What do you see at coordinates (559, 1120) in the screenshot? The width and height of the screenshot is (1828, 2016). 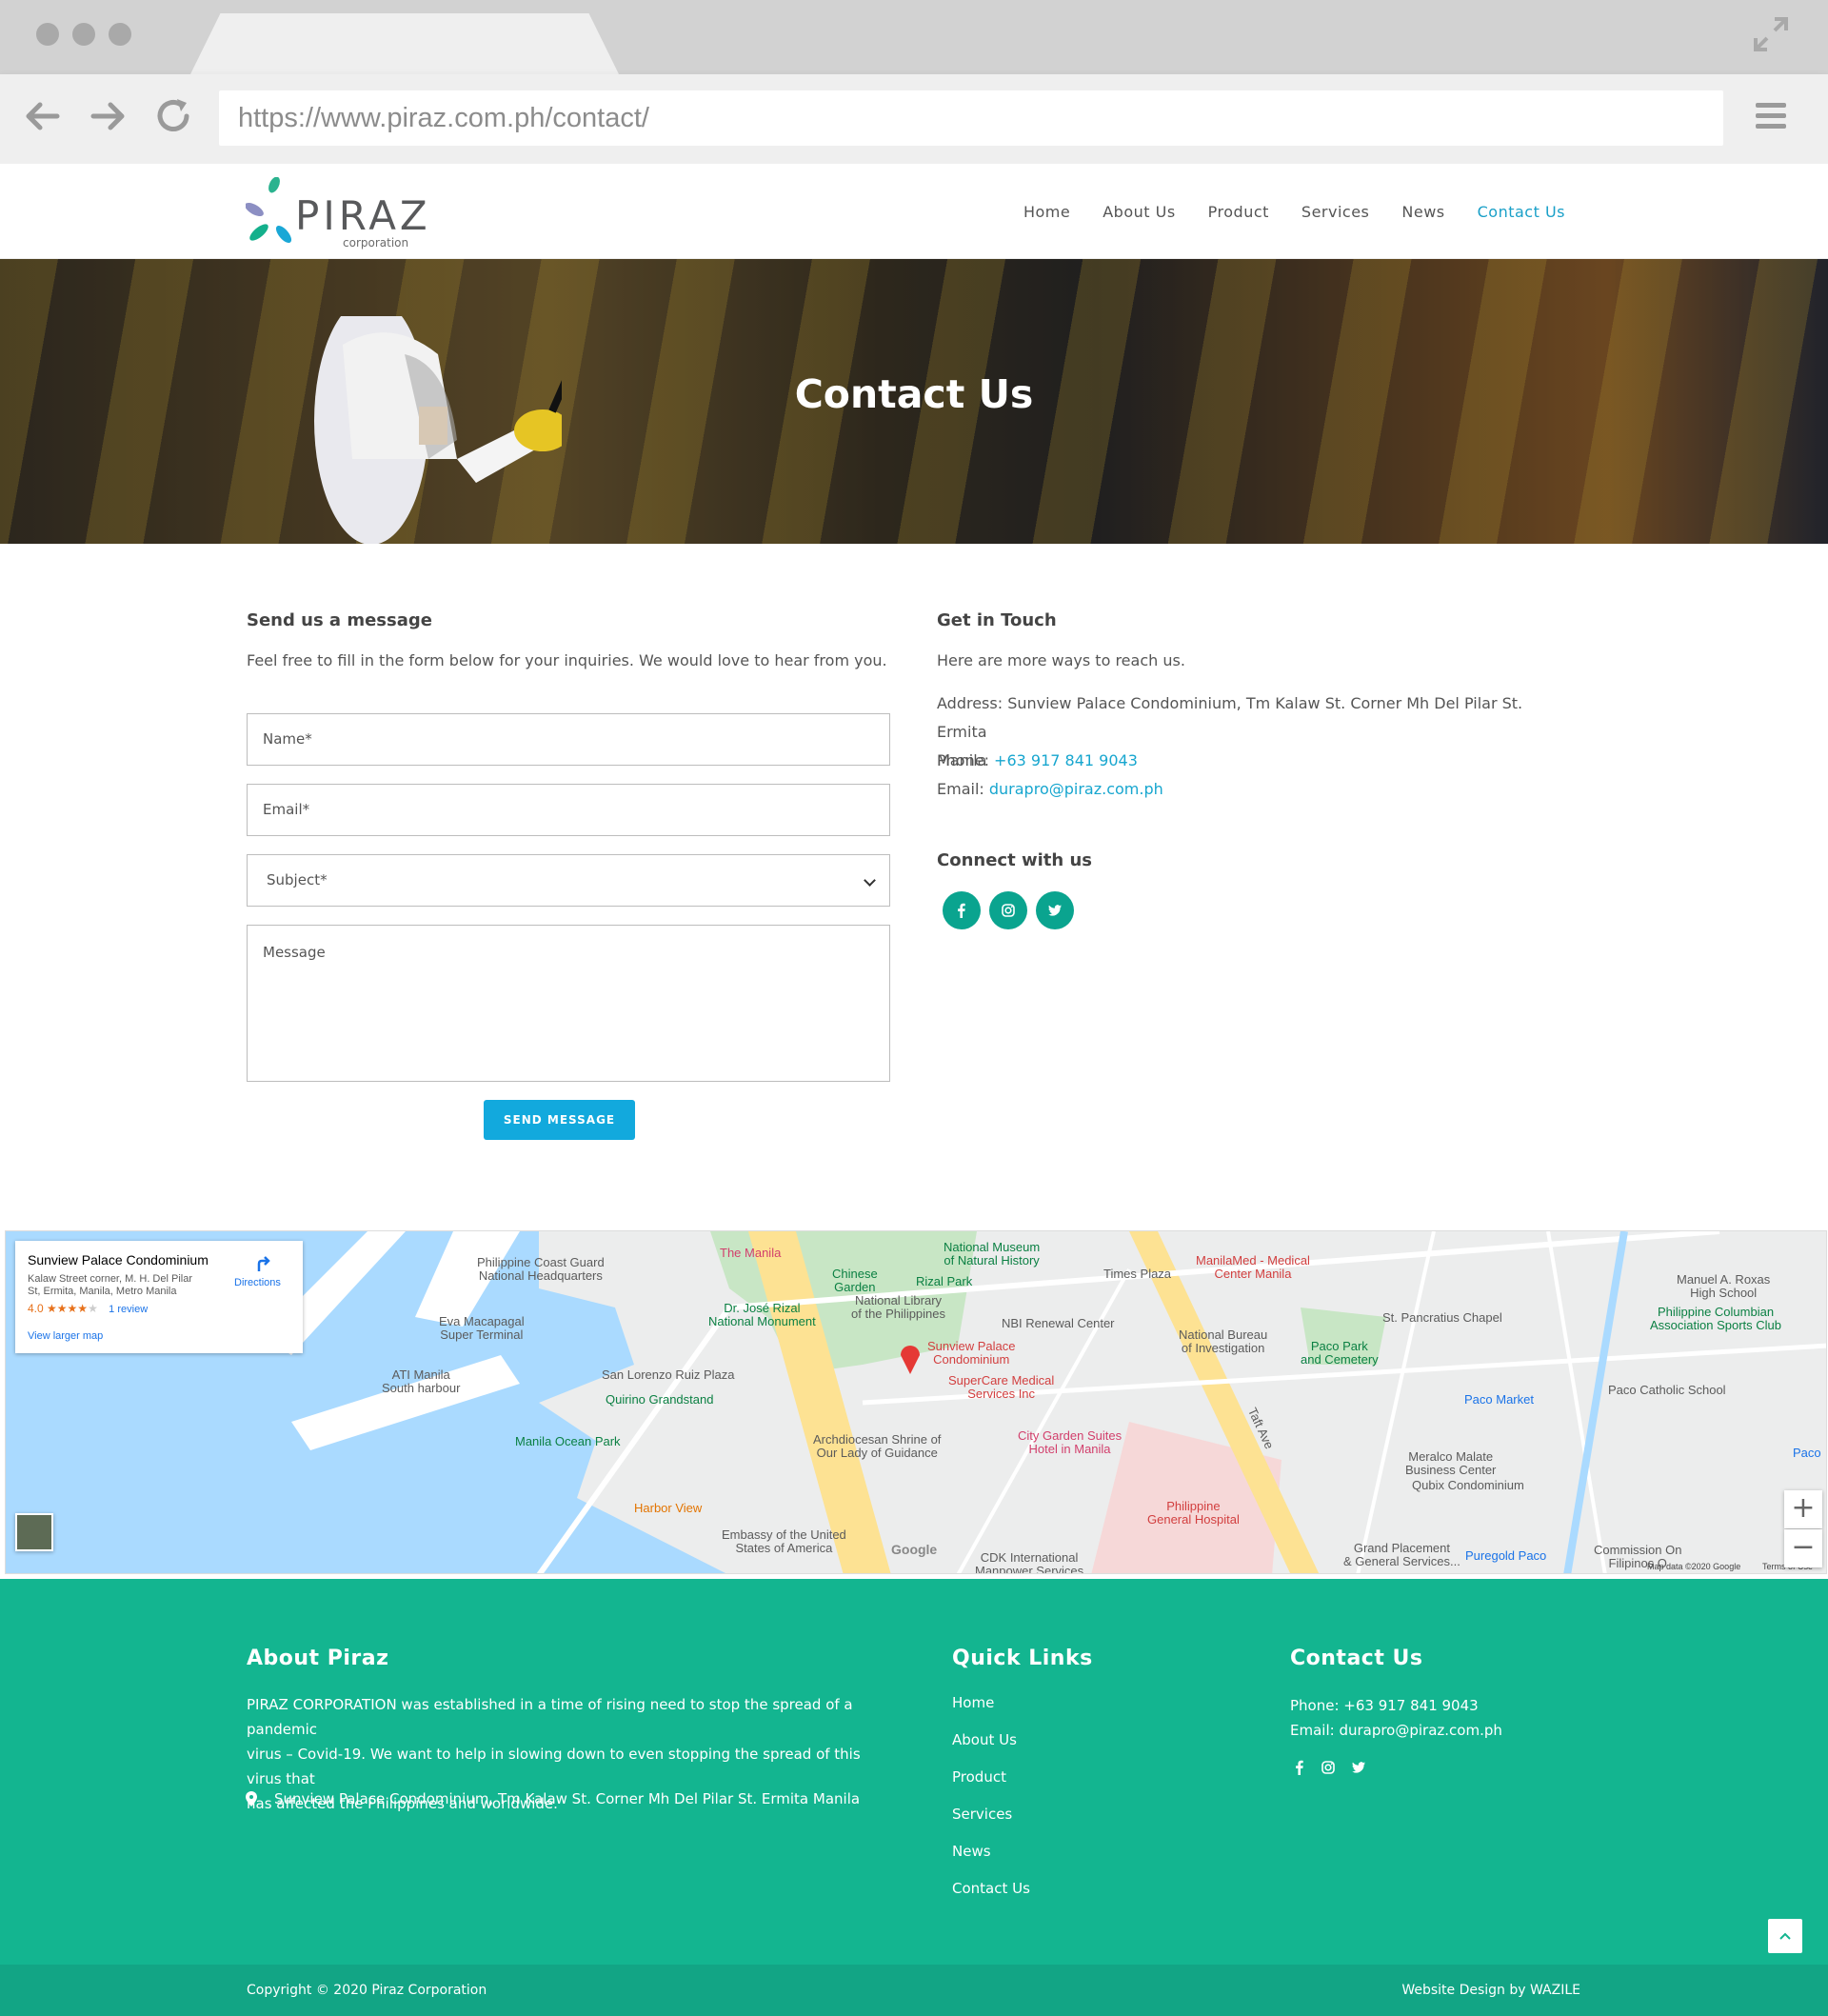 I see `send-message-button: SEND MESSAGE` at bounding box center [559, 1120].